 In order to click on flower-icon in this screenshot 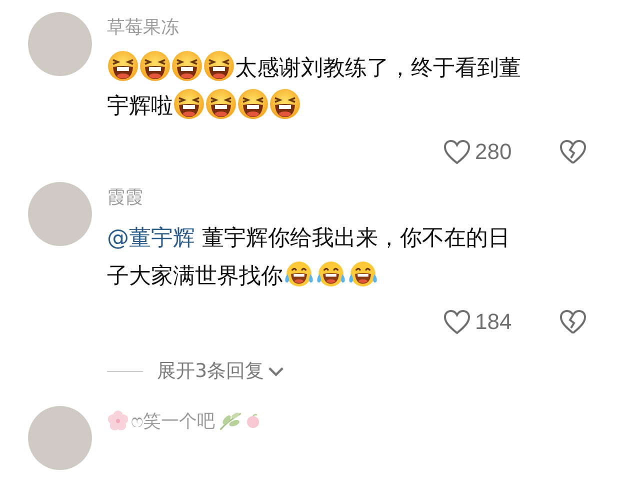, I will do `click(118, 421)`.